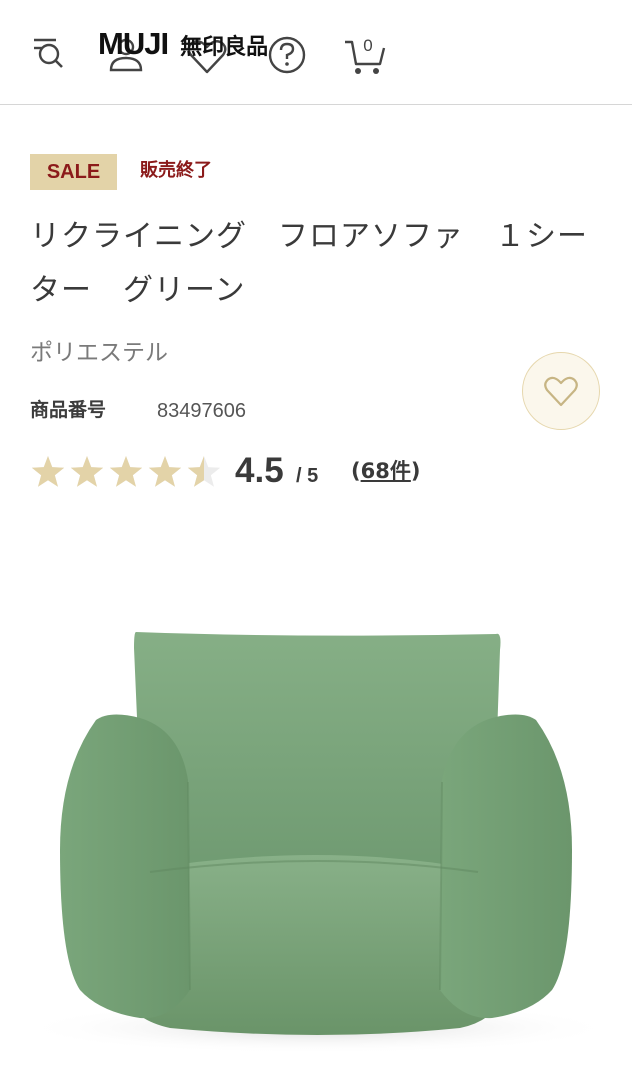  I want to click on muji-logo: MUJI 無印良品, so click(183, 46).